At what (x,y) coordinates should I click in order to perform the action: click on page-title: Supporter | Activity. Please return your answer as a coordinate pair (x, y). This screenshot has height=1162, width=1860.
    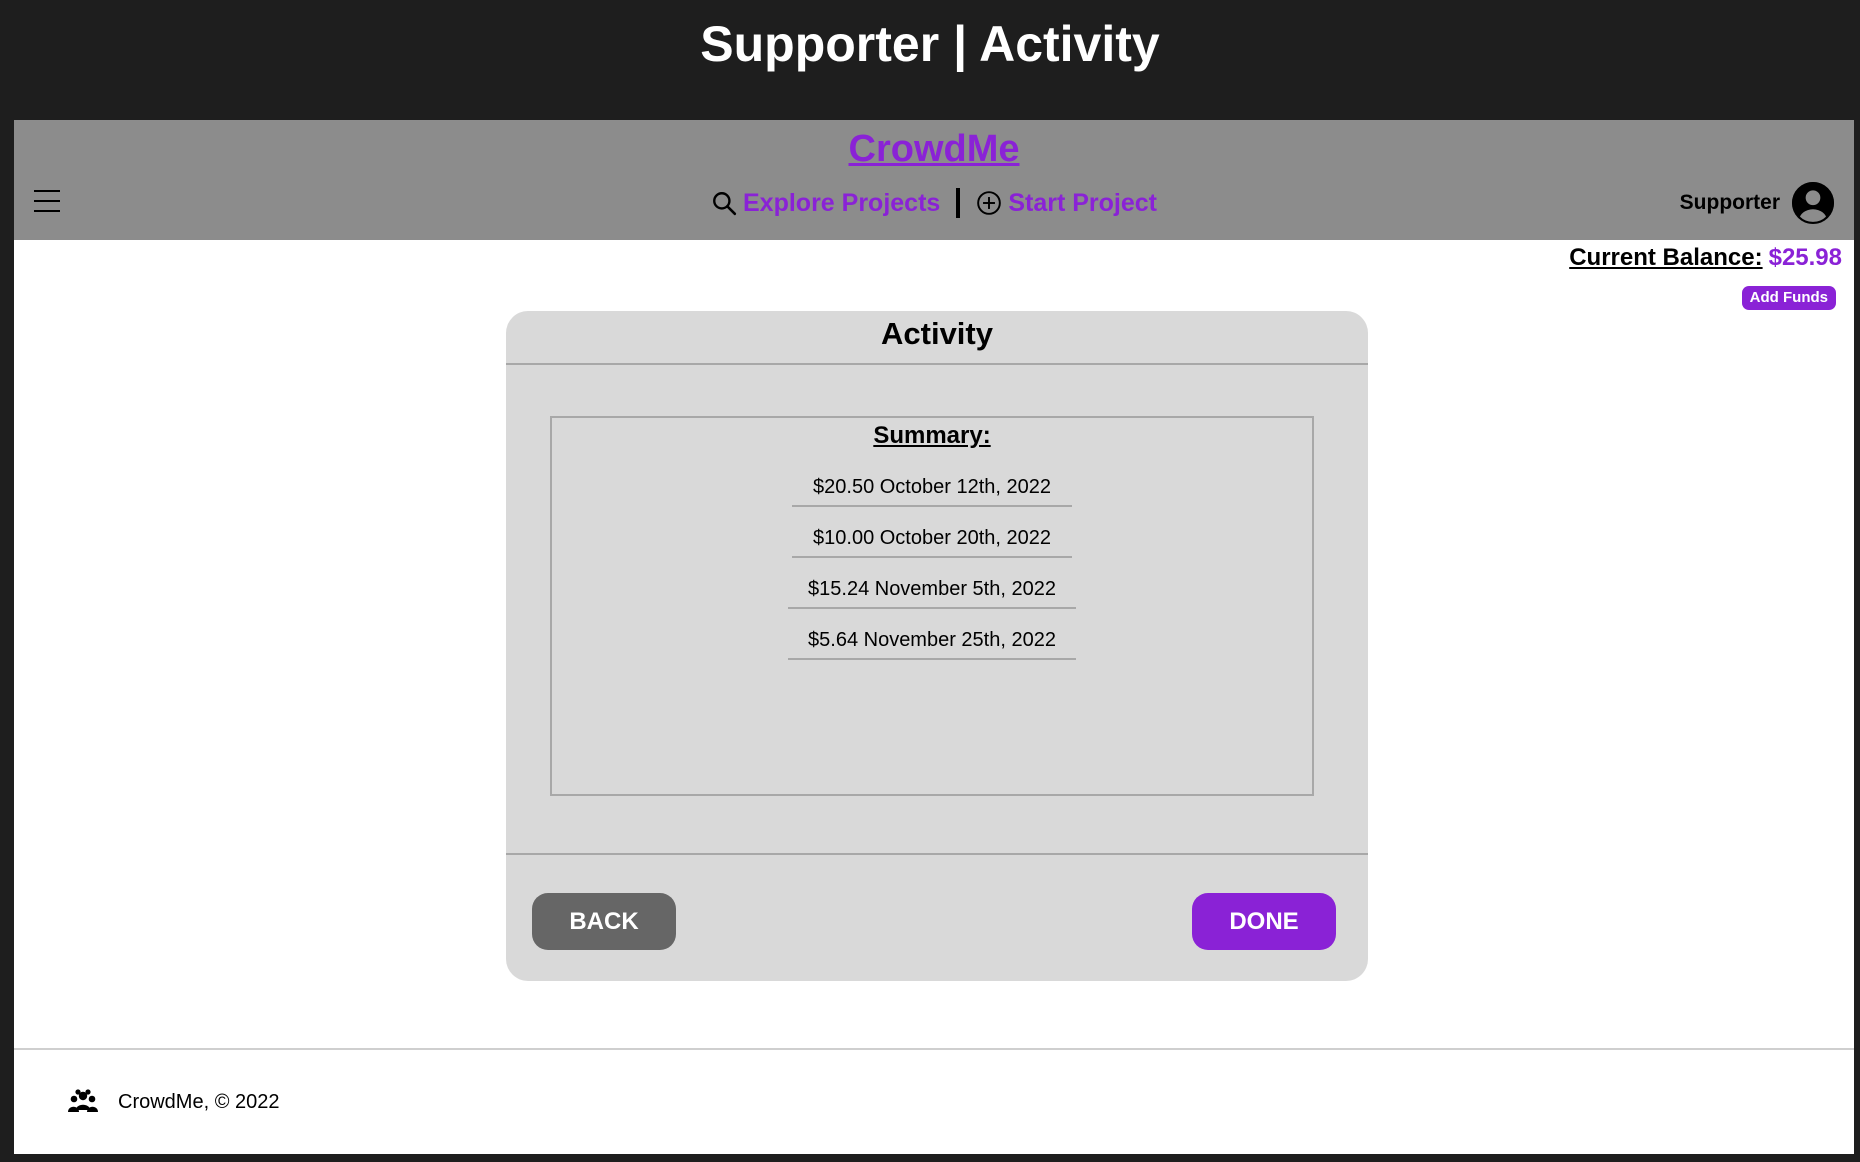
    Looking at the image, I should click on (930, 44).